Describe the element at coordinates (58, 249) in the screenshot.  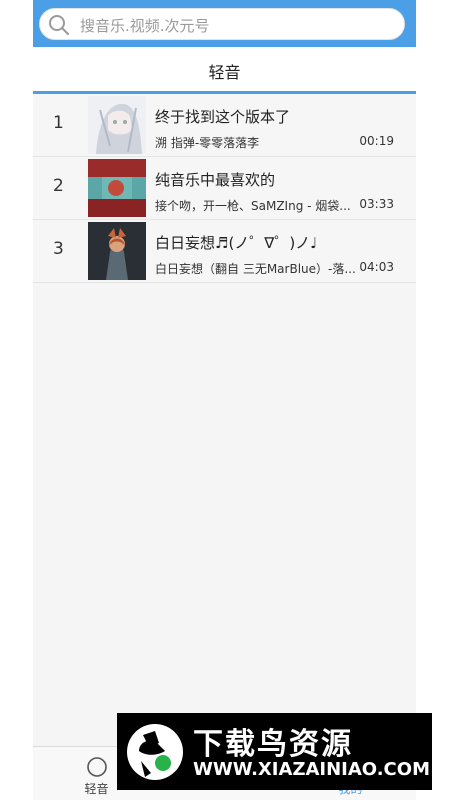
I see `song-rank: 3` at that location.